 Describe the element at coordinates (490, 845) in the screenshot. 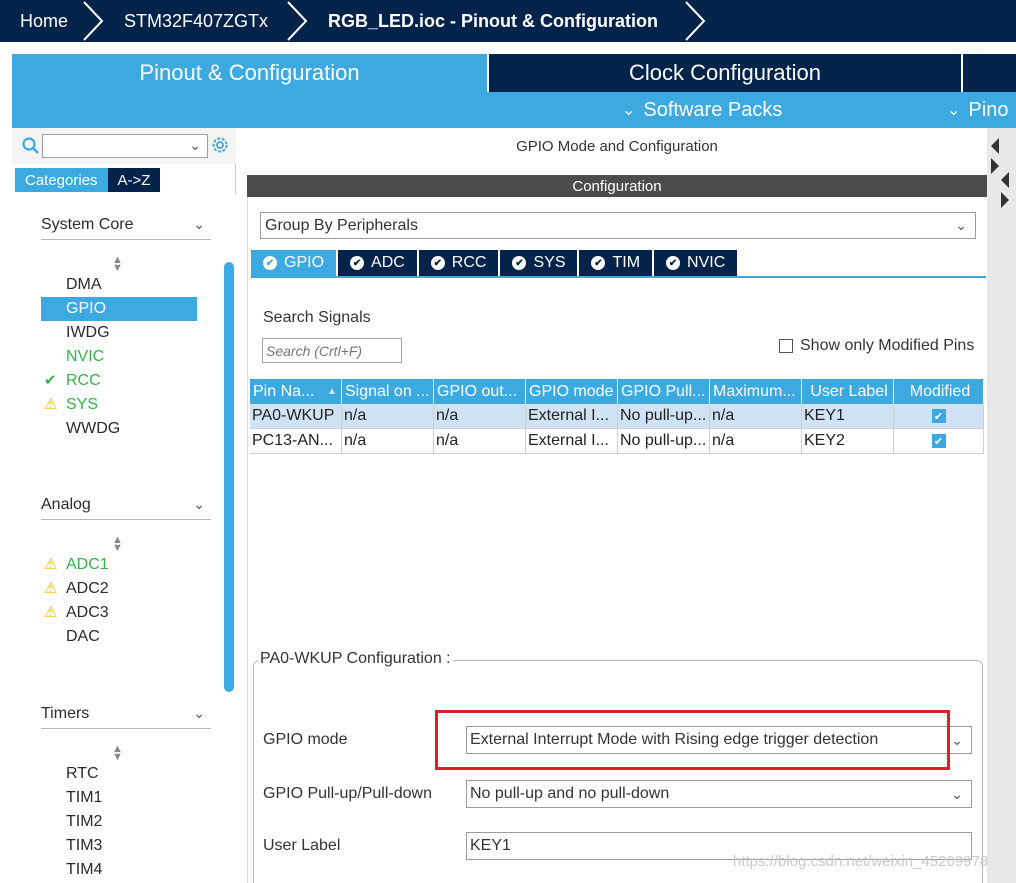

I see `user-label-value: KEY1` at that location.